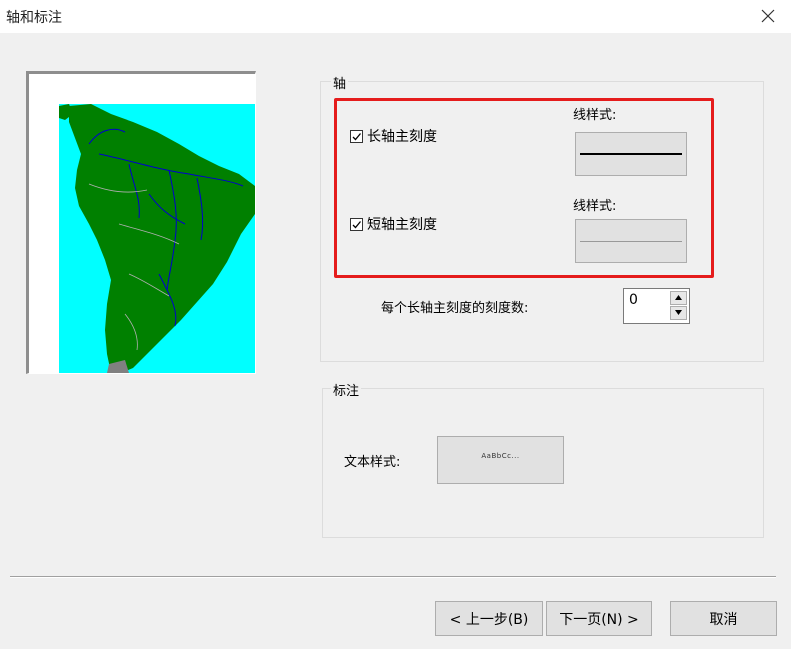  Describe the element at coordinates (395, 16) in the screenshot. I see `title-bar: 轴和标注` at that location.